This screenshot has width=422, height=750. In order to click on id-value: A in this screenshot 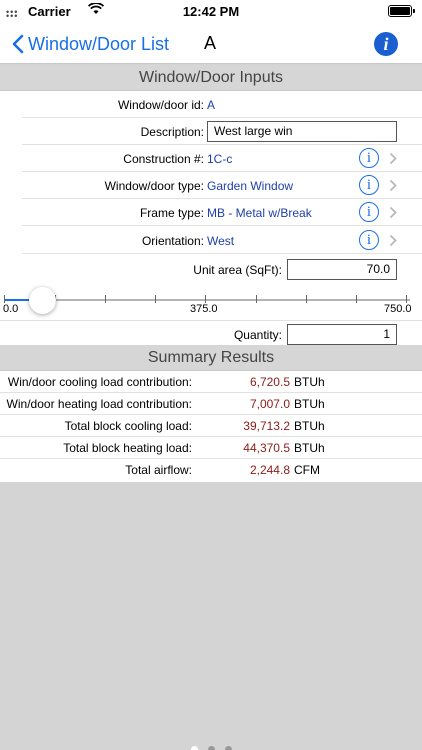, I will do `click(211, 105)`.